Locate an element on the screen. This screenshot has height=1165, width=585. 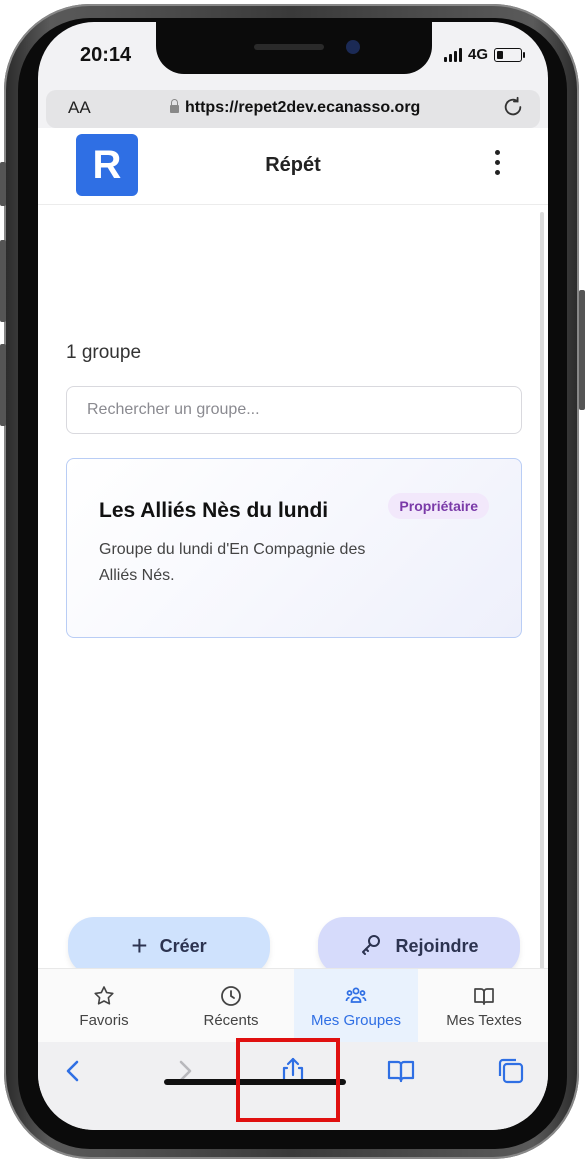
tab-label: Favoris is located at coordinates (104, 1020).